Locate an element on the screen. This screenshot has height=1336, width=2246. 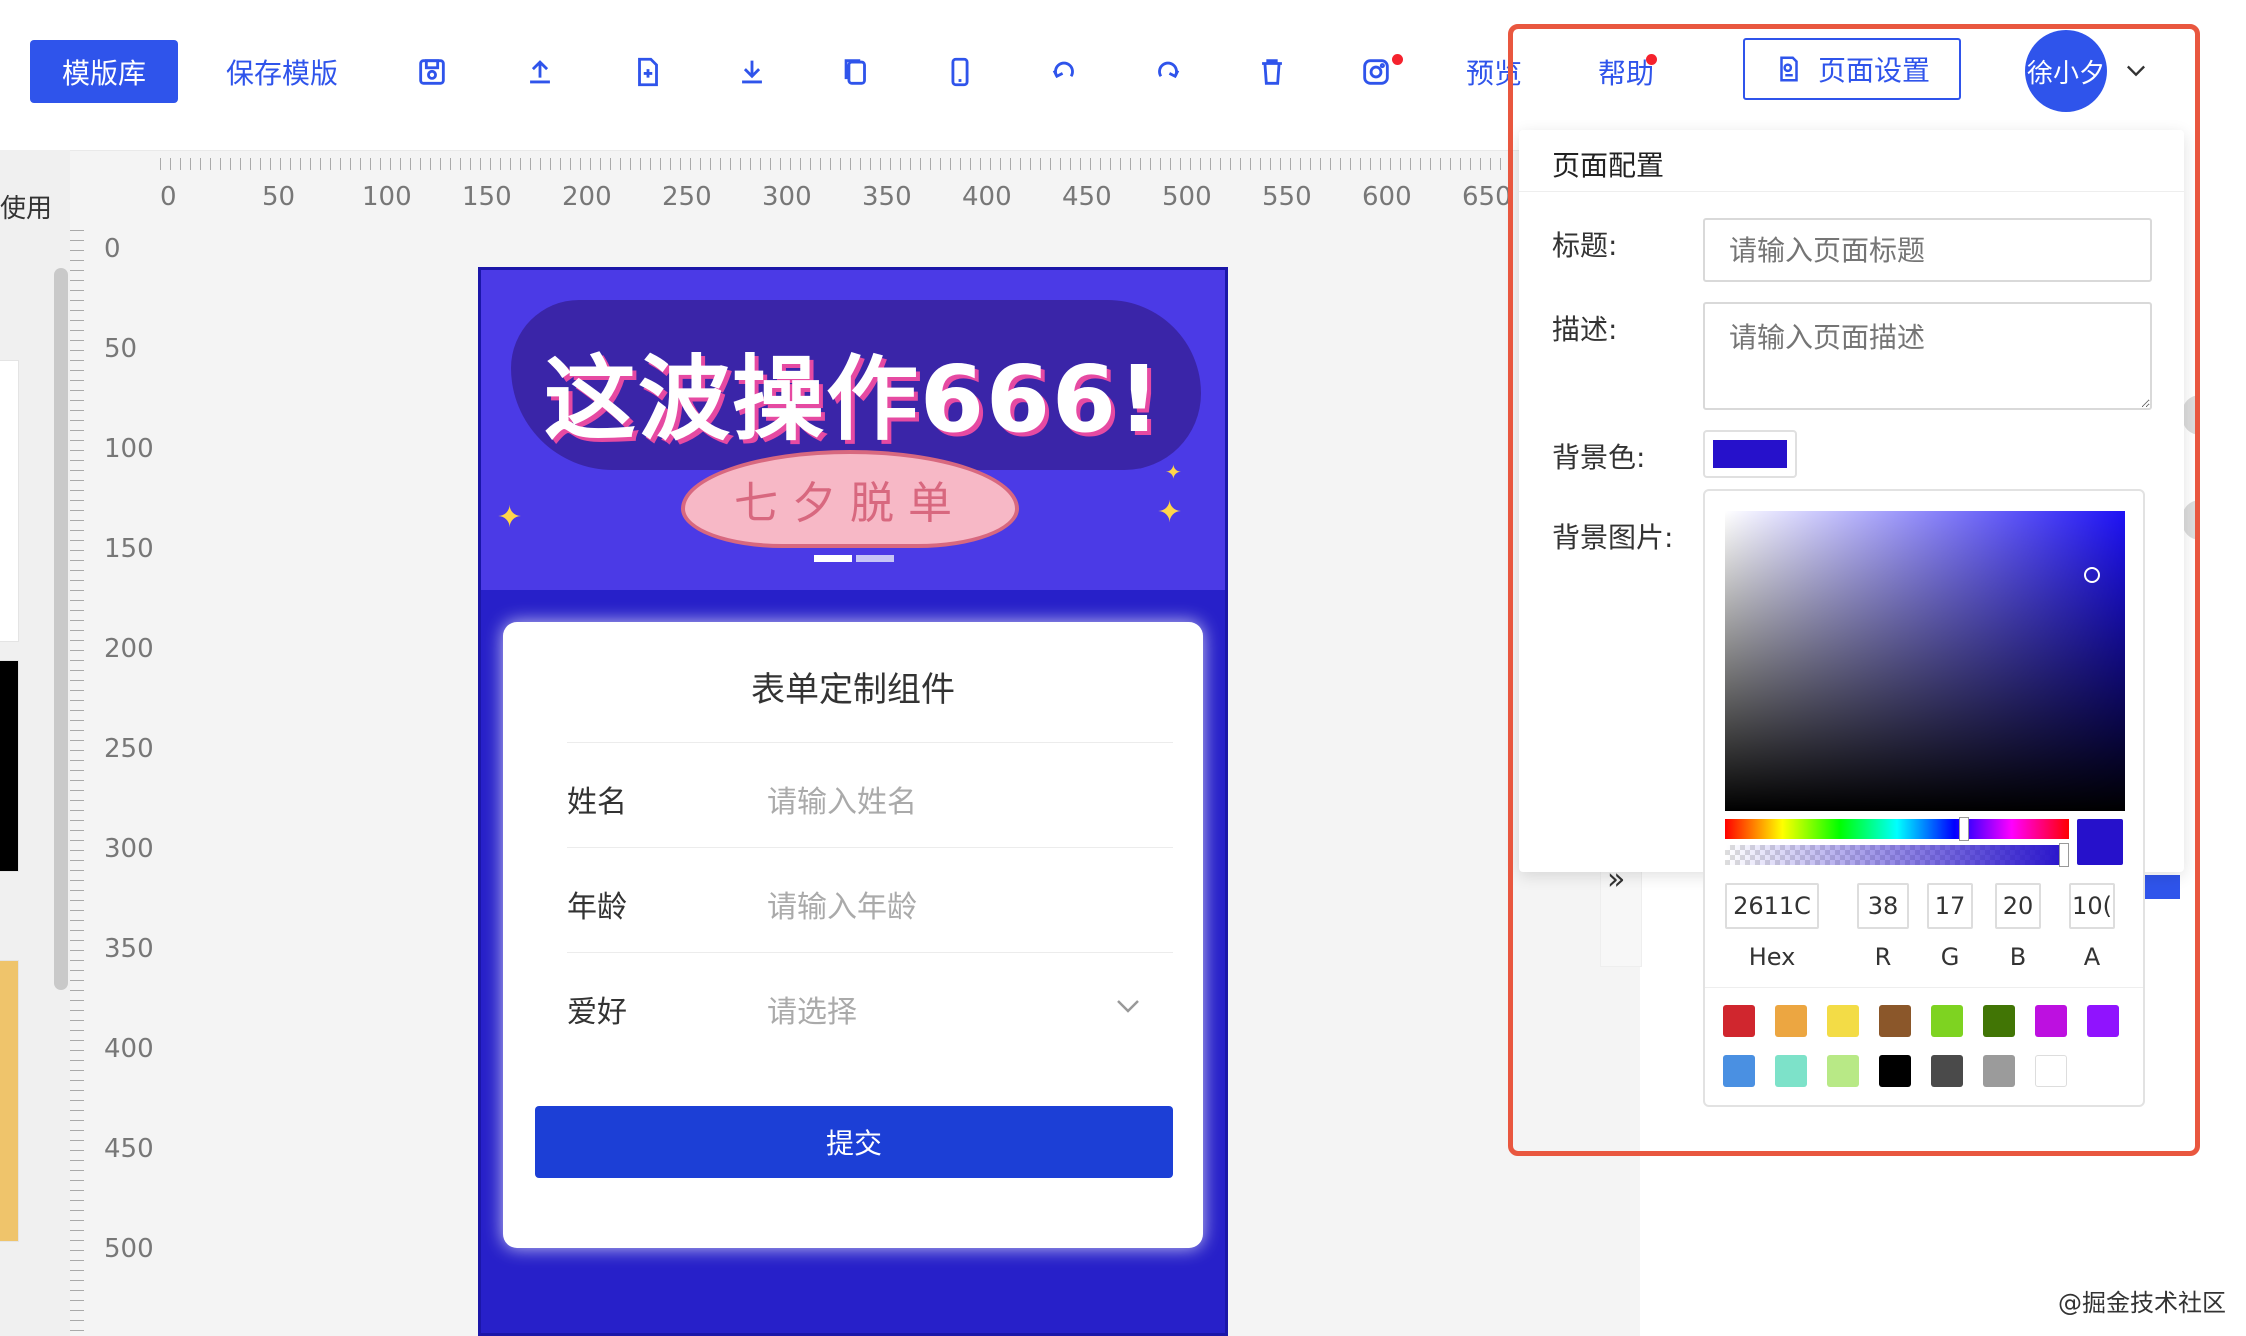
template-library-button: 模版库 is located at coordinates (104, 71).